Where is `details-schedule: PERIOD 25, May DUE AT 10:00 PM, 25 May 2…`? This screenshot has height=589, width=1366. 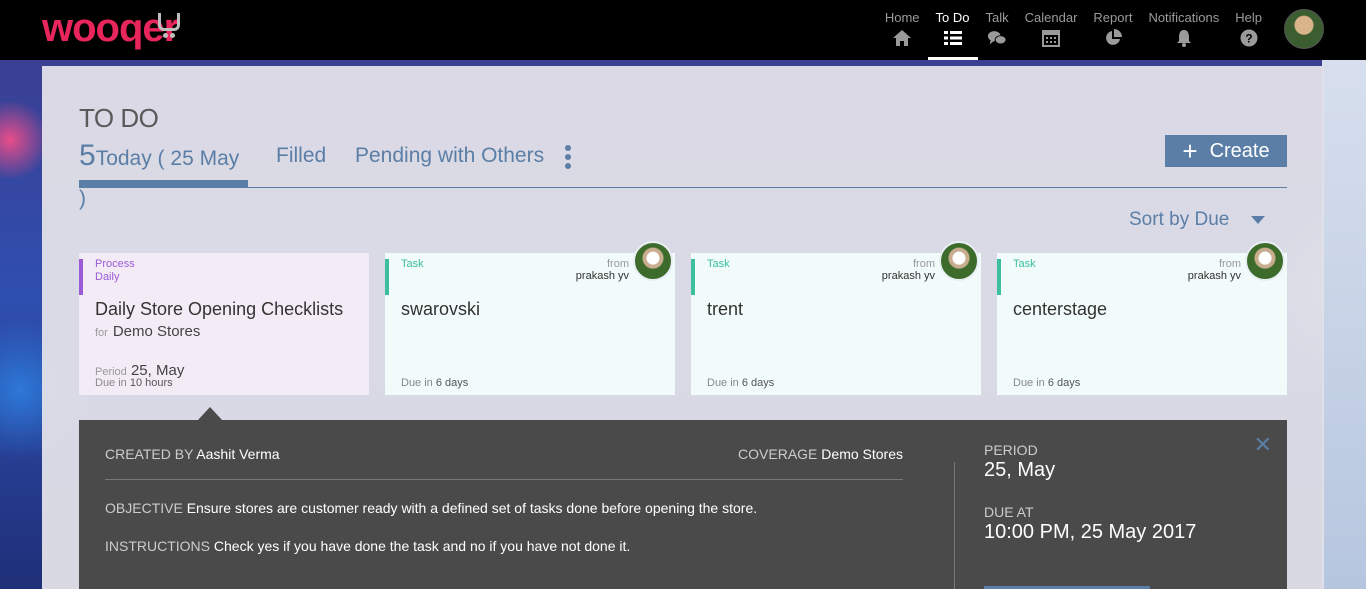 details-schedule: PERIOD 25, May DUE AT 10:00 PM, 25 May 2… is located at coordinates (1124, 493).